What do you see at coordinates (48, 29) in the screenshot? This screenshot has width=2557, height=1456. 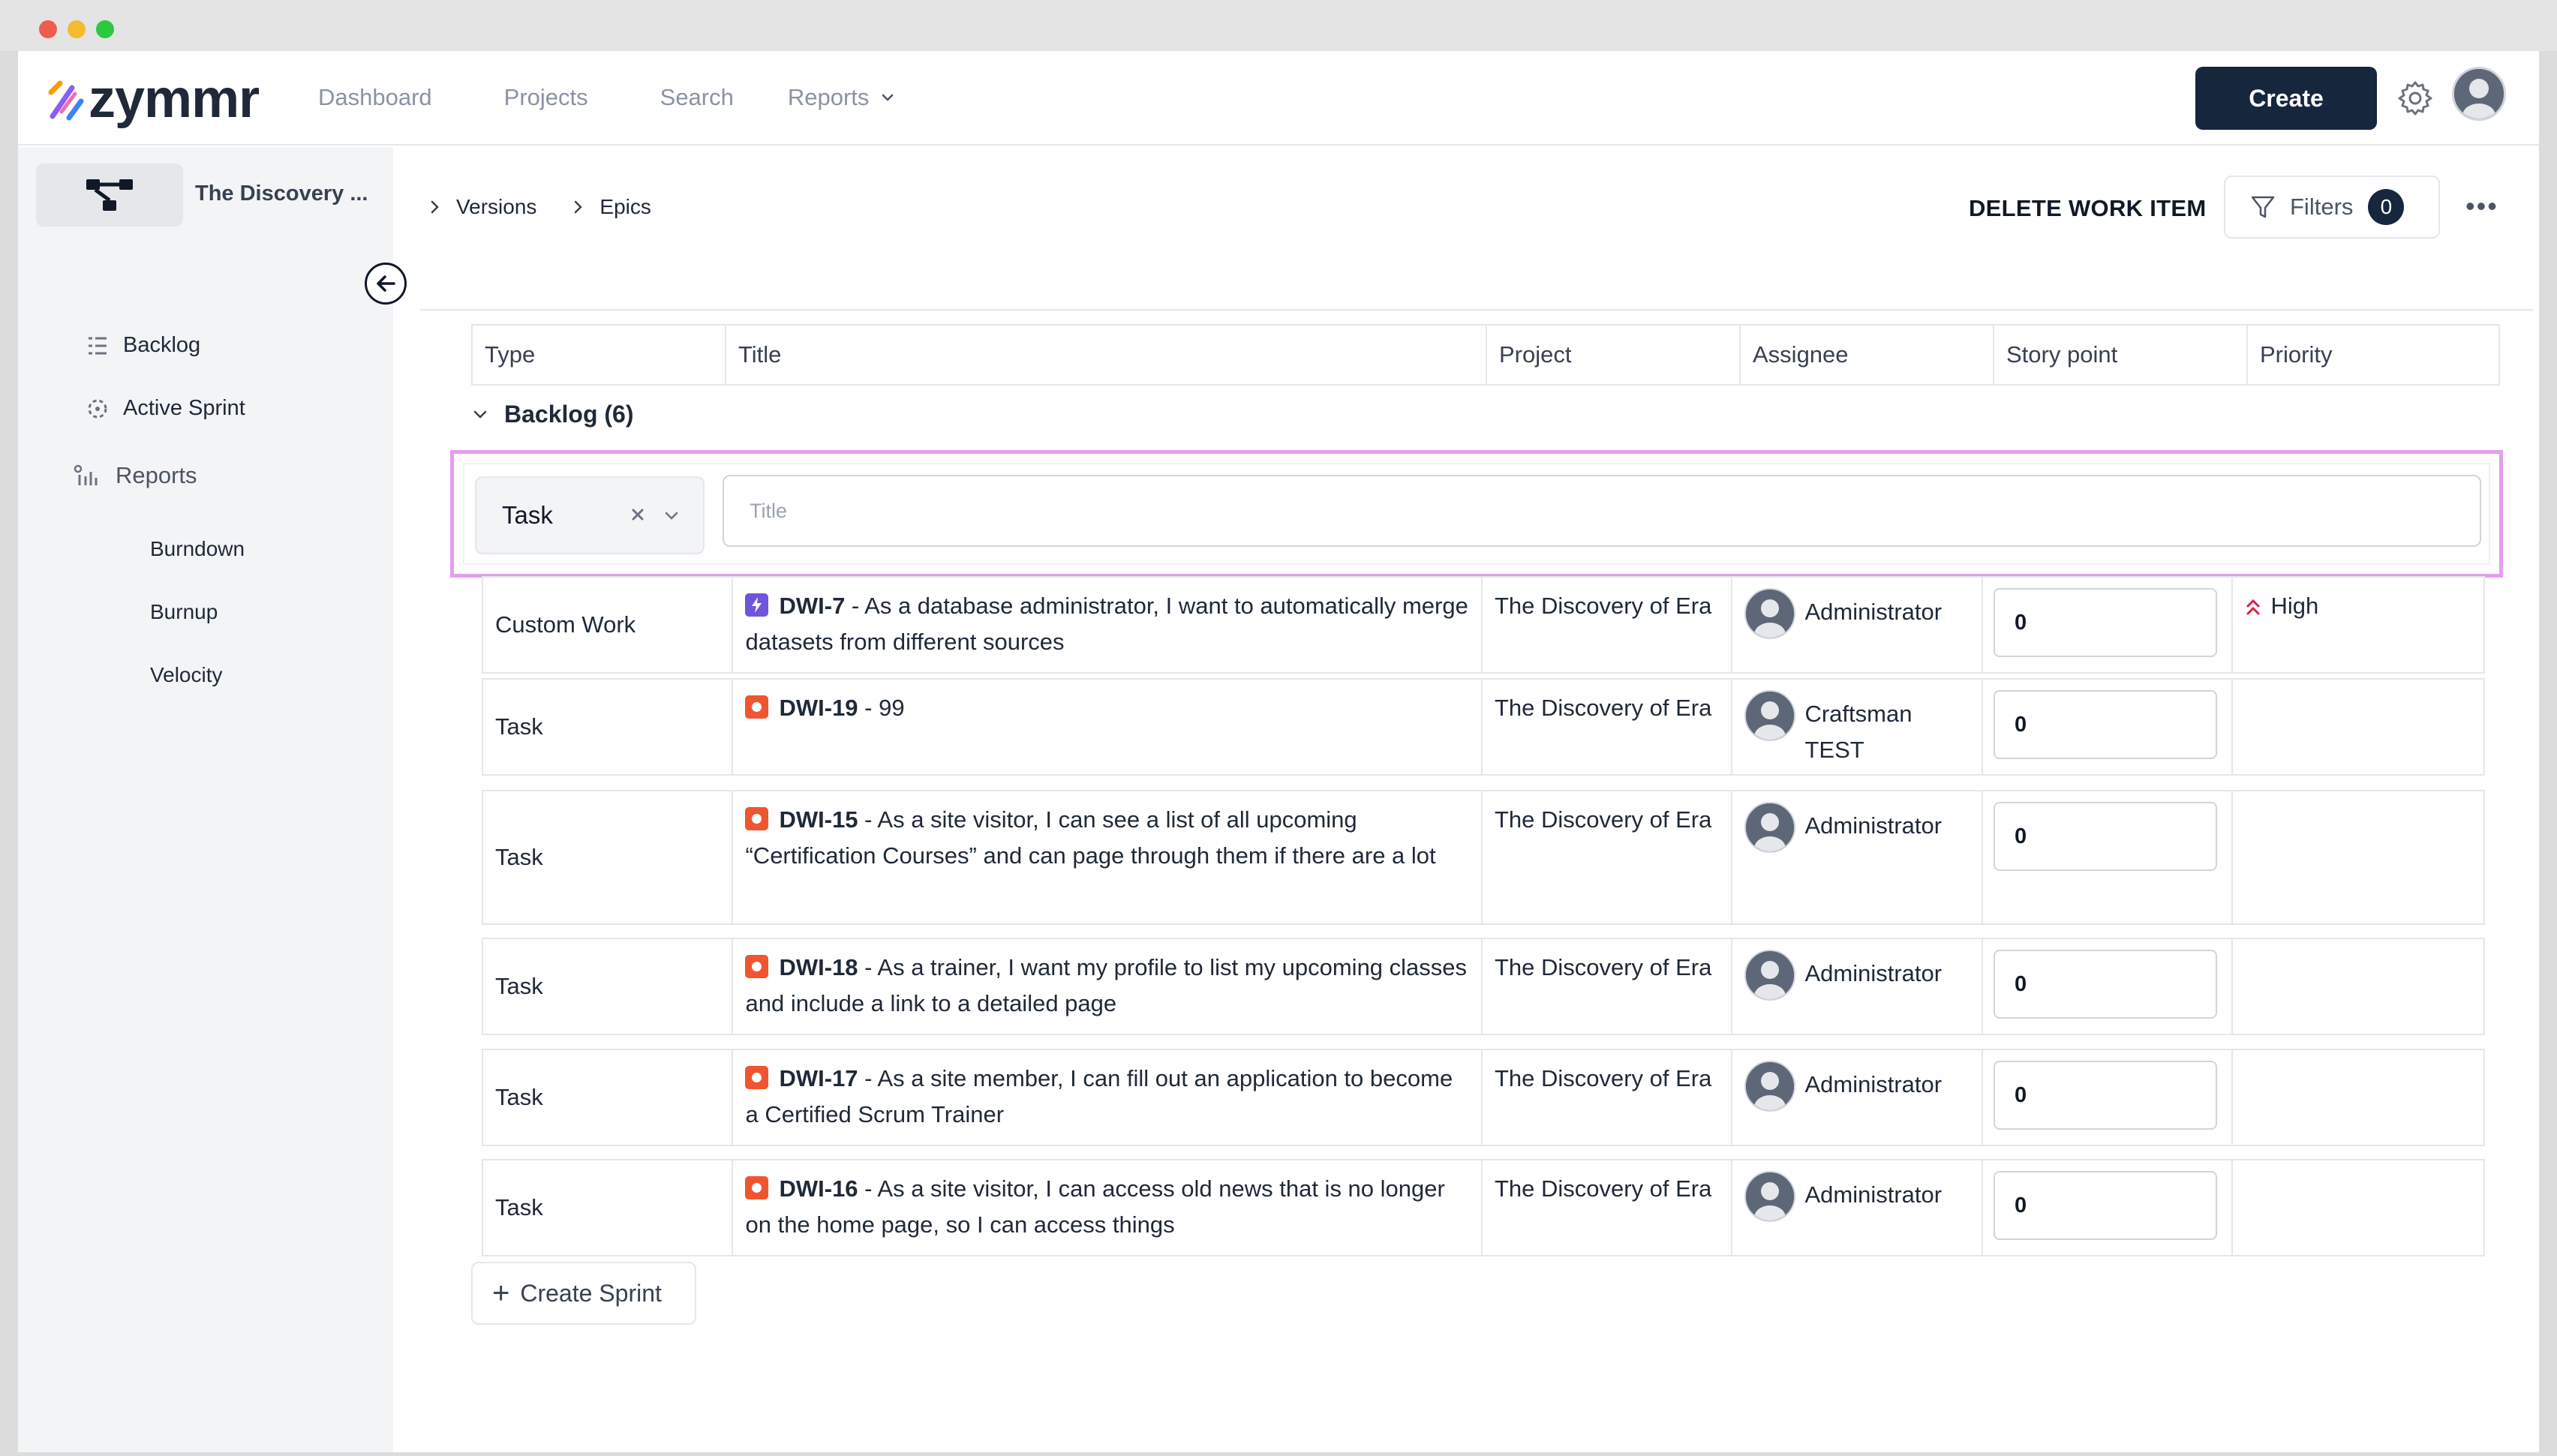 I see `close-window-button` at bounding box center [48, 29].